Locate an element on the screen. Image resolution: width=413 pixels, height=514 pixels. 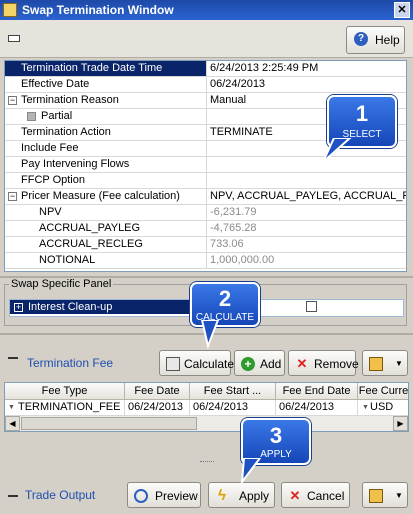
calculate-label: Calculate is located at coordinates (209, 364).